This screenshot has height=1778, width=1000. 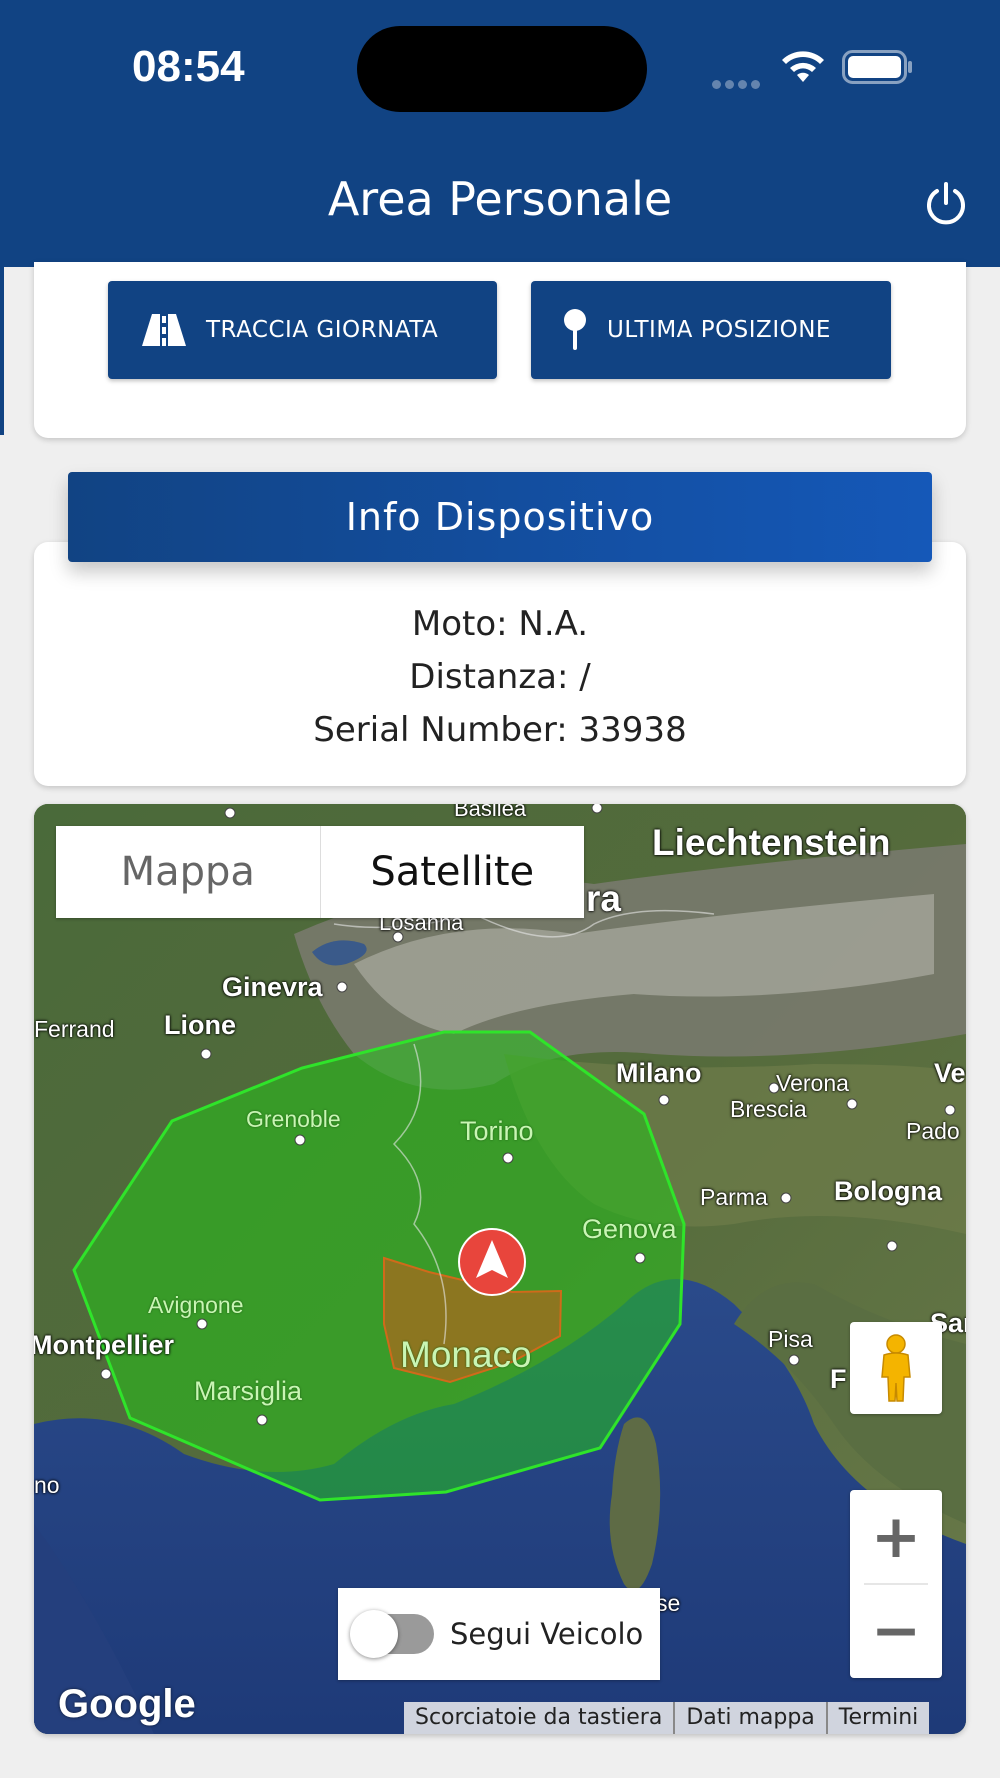 I want to click on city-label: no, so click(x=47, y=1485).